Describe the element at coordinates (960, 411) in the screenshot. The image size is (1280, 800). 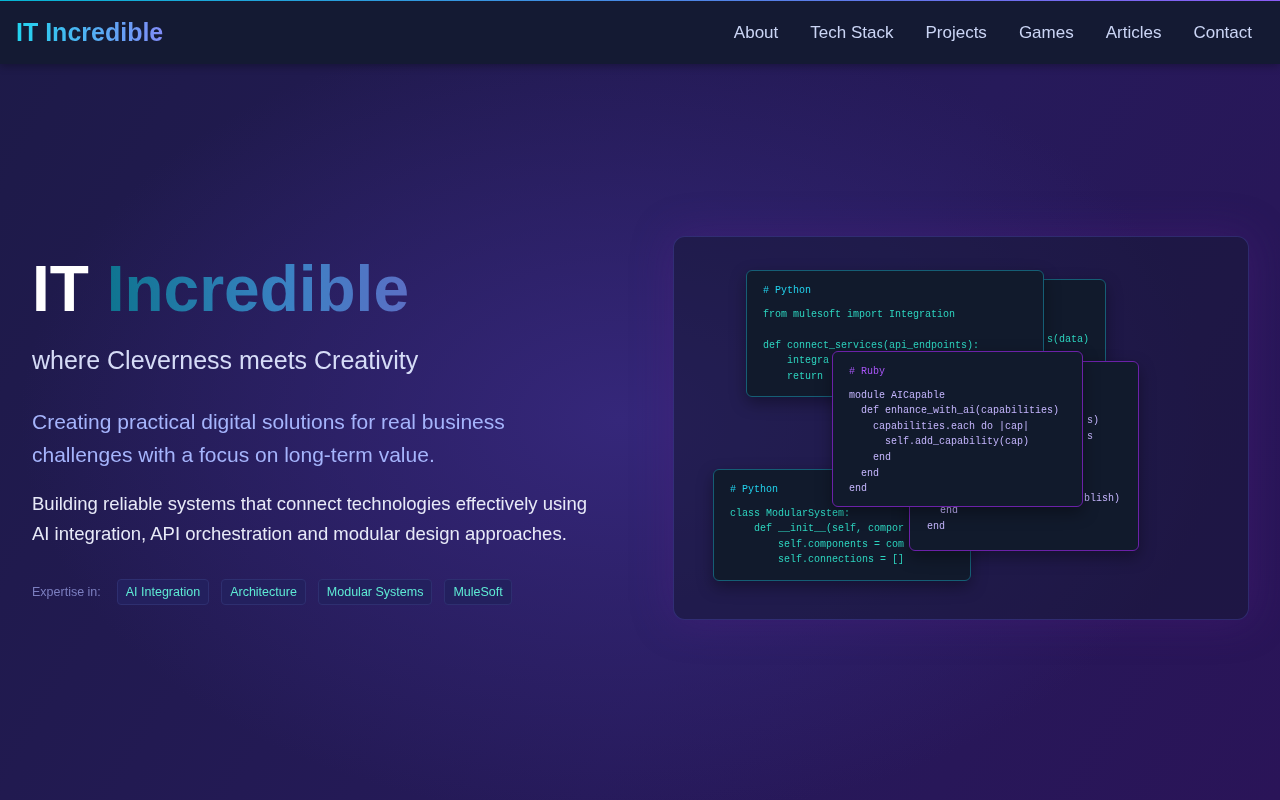
I see `code-line: def enhance_with_ai(capabilities)` at that location.